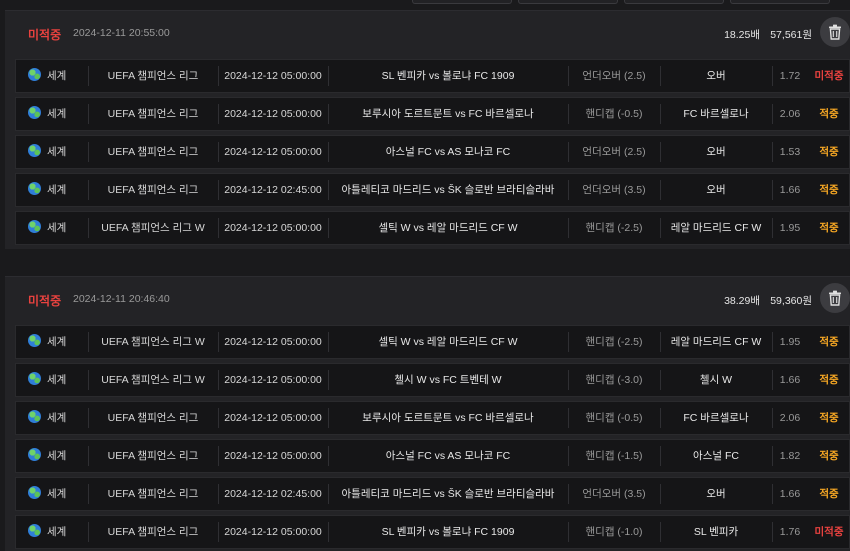  I want to click on match-cell: 아스널 FC vs AS 모나코 FC, so click(448, 152).